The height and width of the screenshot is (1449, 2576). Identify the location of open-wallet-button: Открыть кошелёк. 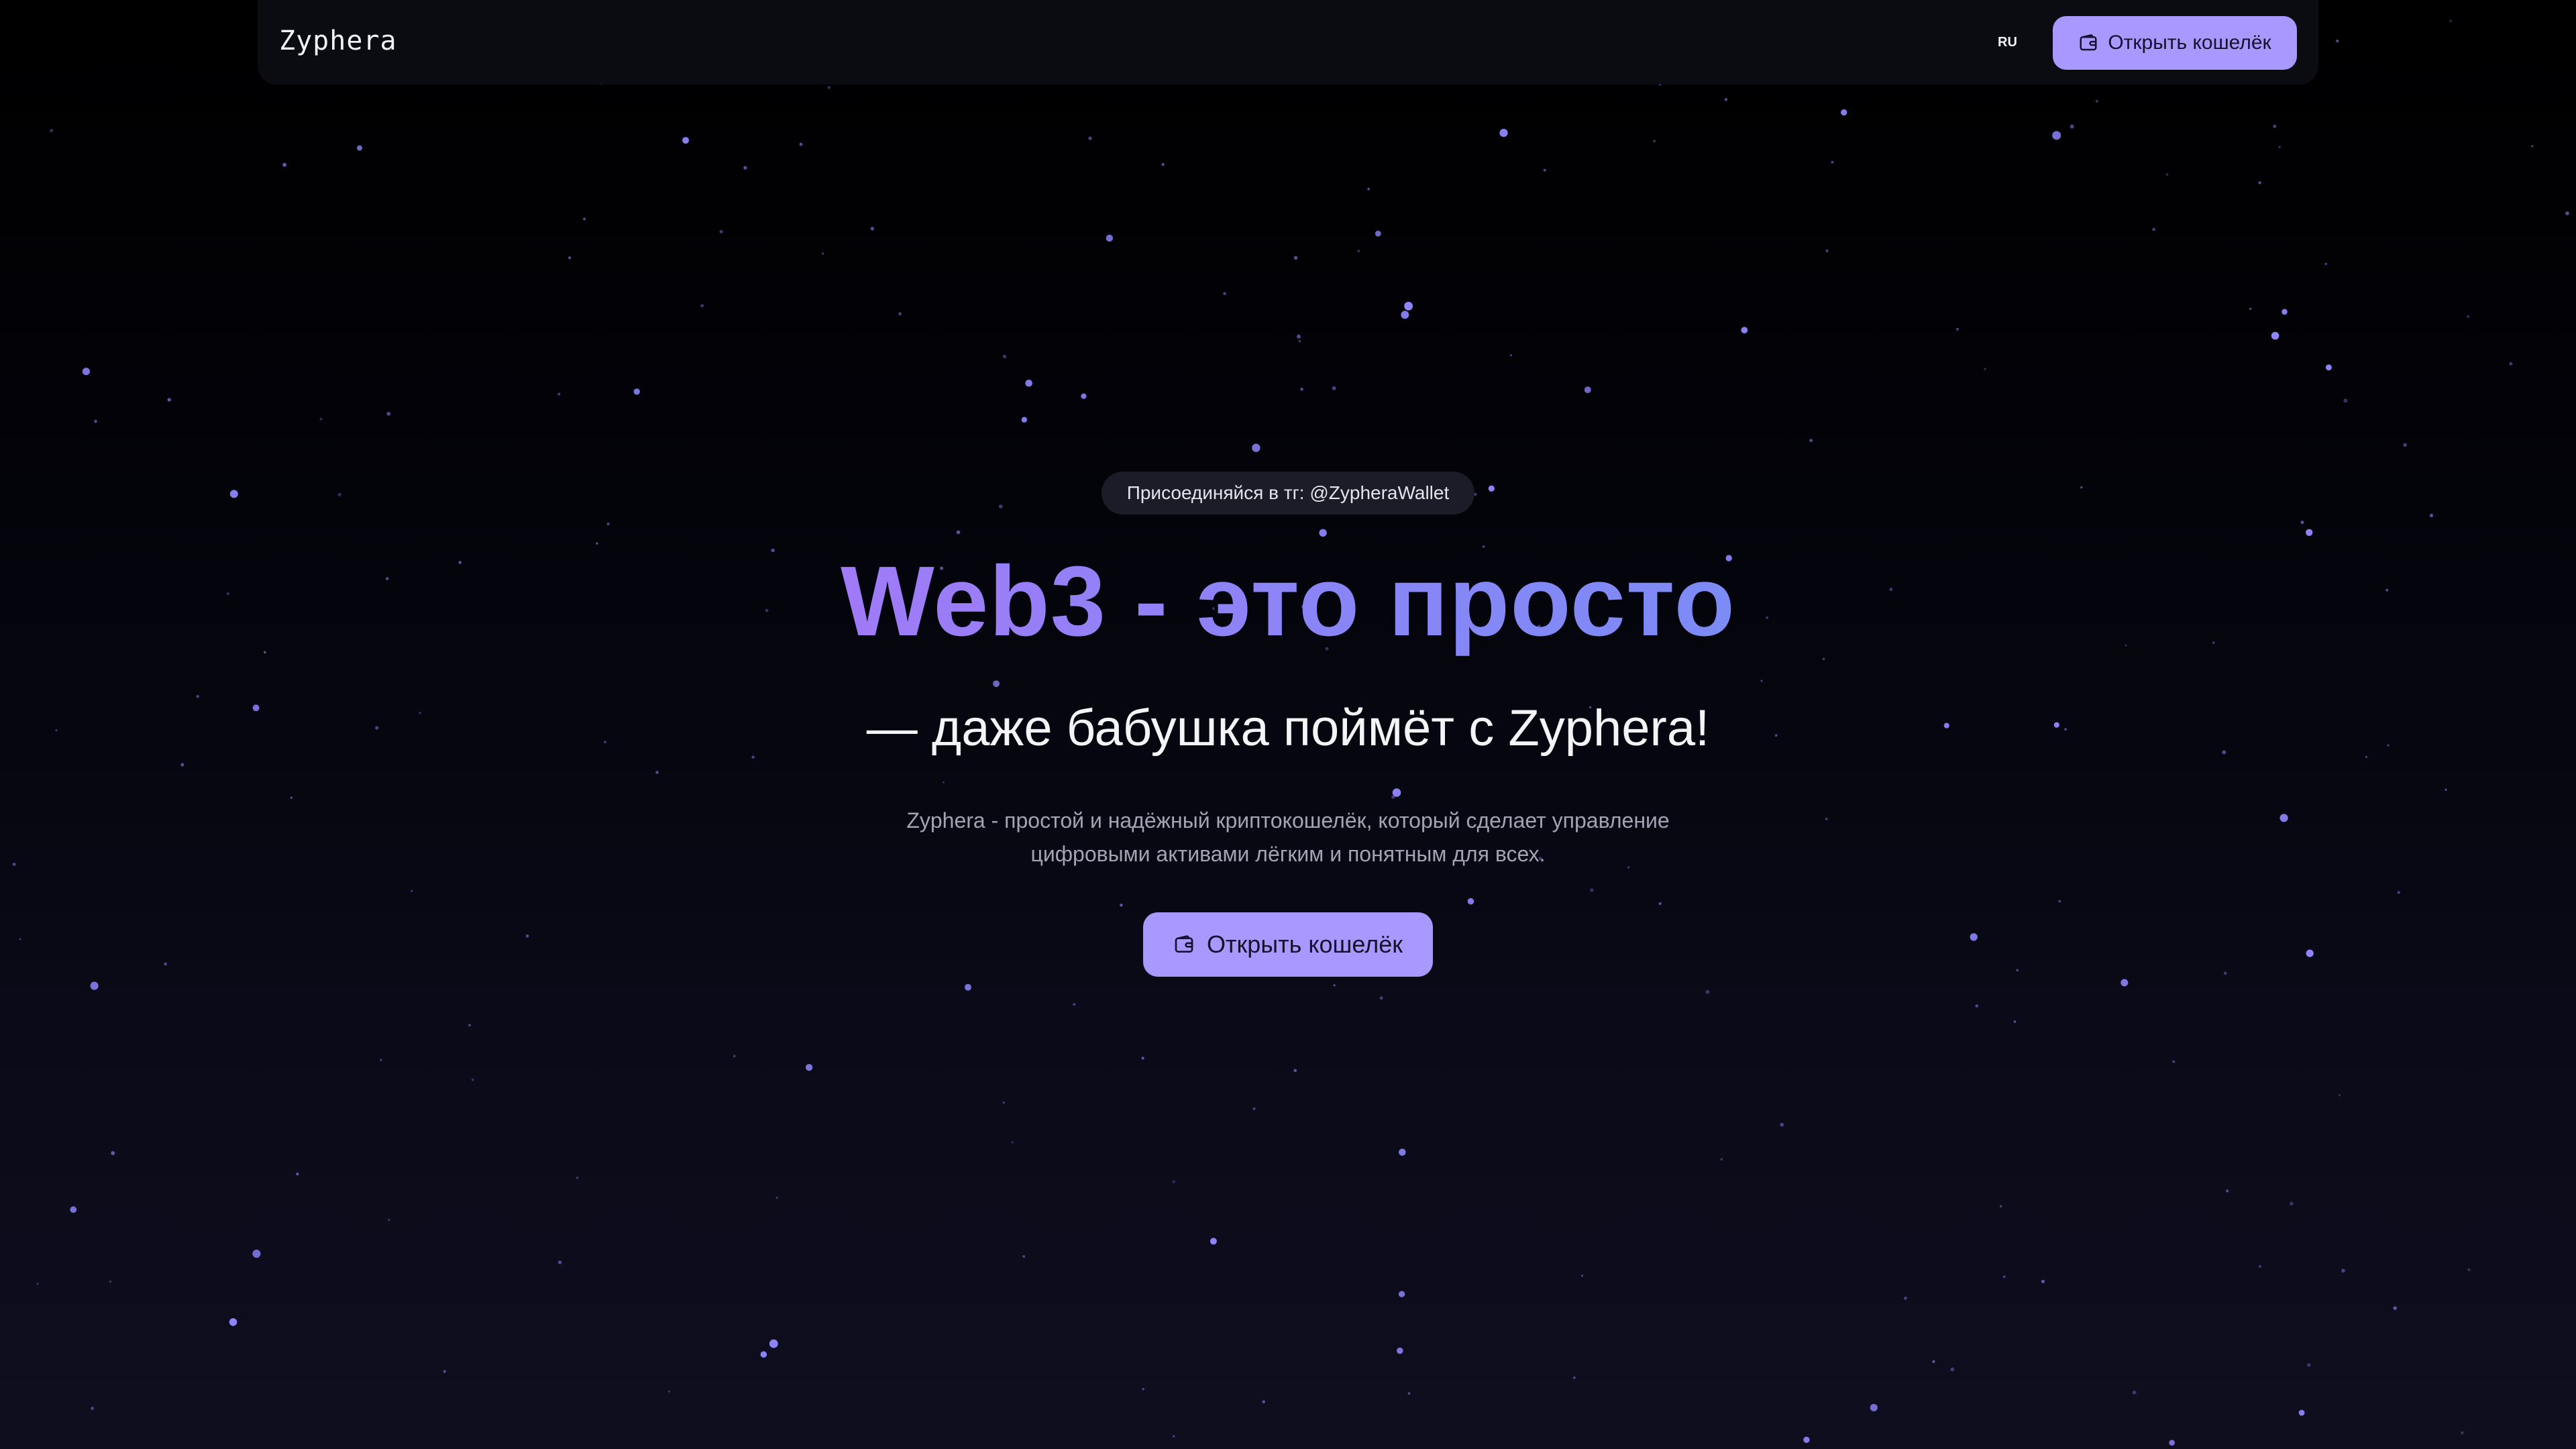
(2175, 43).